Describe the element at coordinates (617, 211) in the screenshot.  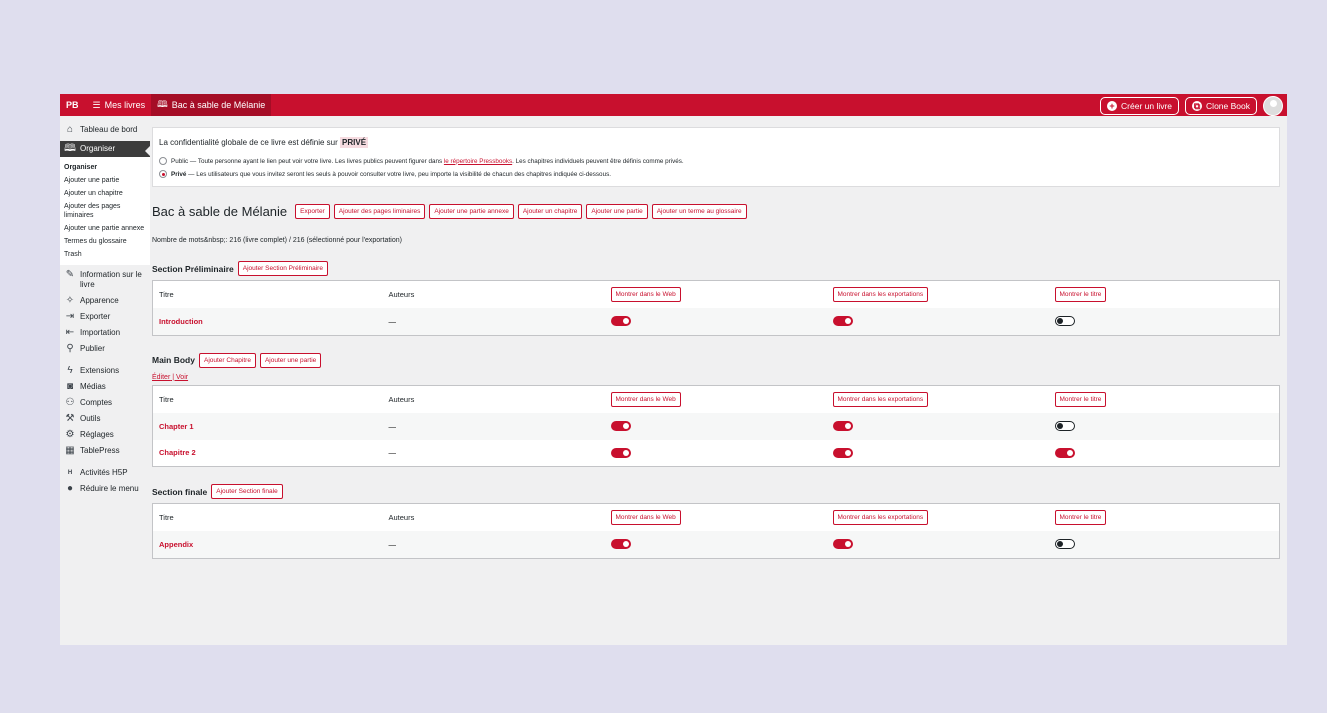
I see `add-part-button: Ajouter une partie` at that location.